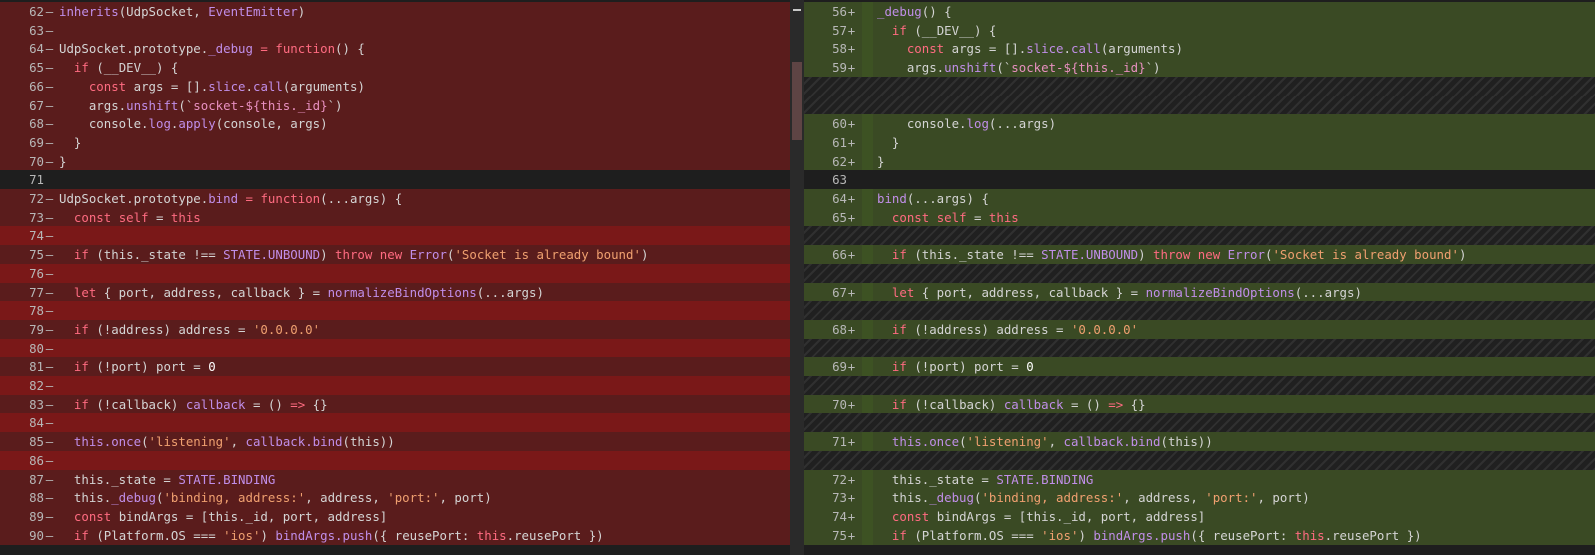 Image resolution: width=1595 pixels, height=555 pixels. I want to click on code-line: 57 + if (__DEV__) {, so click(1199, 30).